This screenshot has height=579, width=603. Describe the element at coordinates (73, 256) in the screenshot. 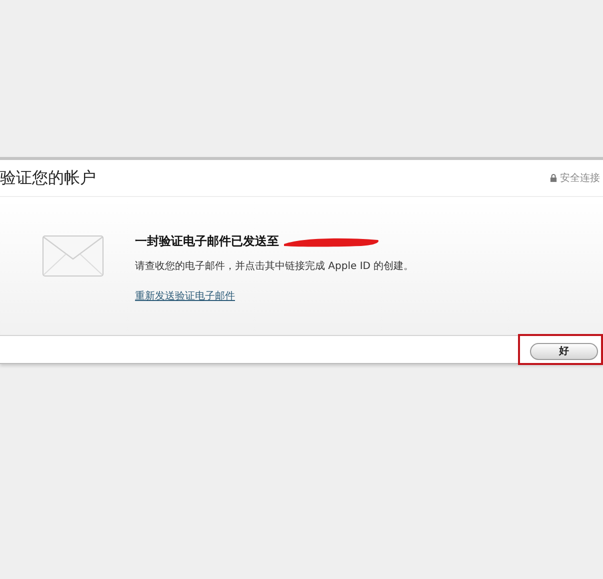

I see `envelope-icon` at that location.